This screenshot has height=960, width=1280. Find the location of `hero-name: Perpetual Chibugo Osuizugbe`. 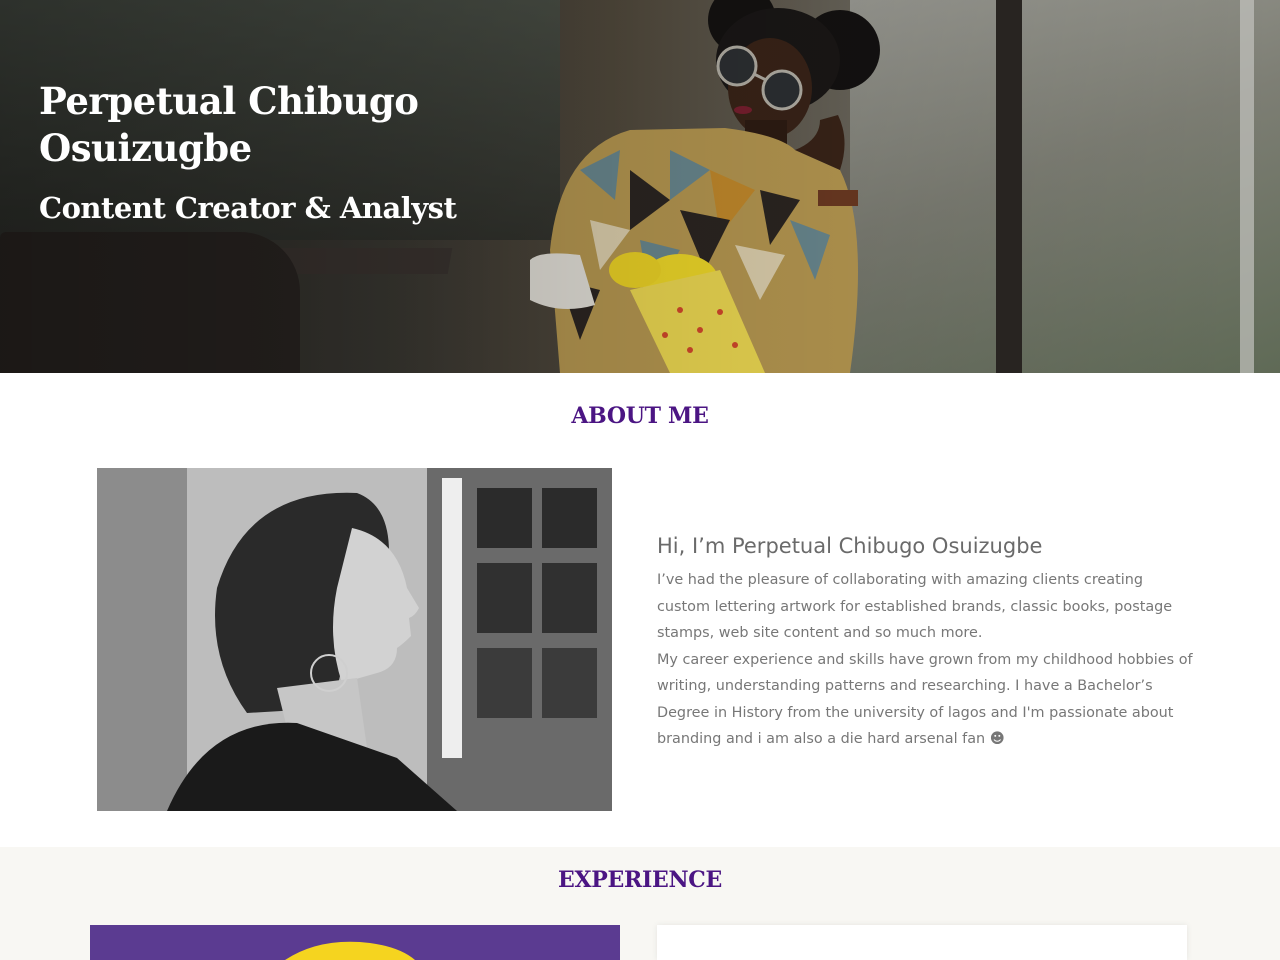

hero-name: Perpetual Chibugo Osuizugbe is located at coordinates (229, 124).